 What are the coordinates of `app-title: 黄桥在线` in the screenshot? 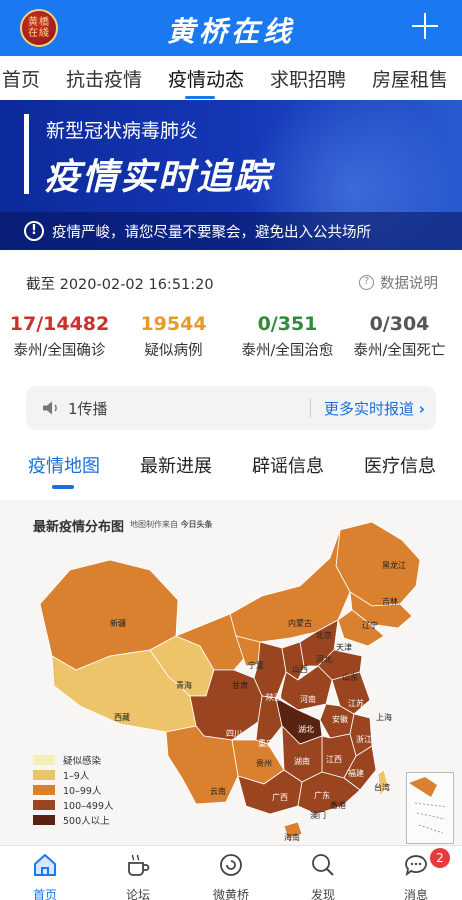 It's located at (230, 31).